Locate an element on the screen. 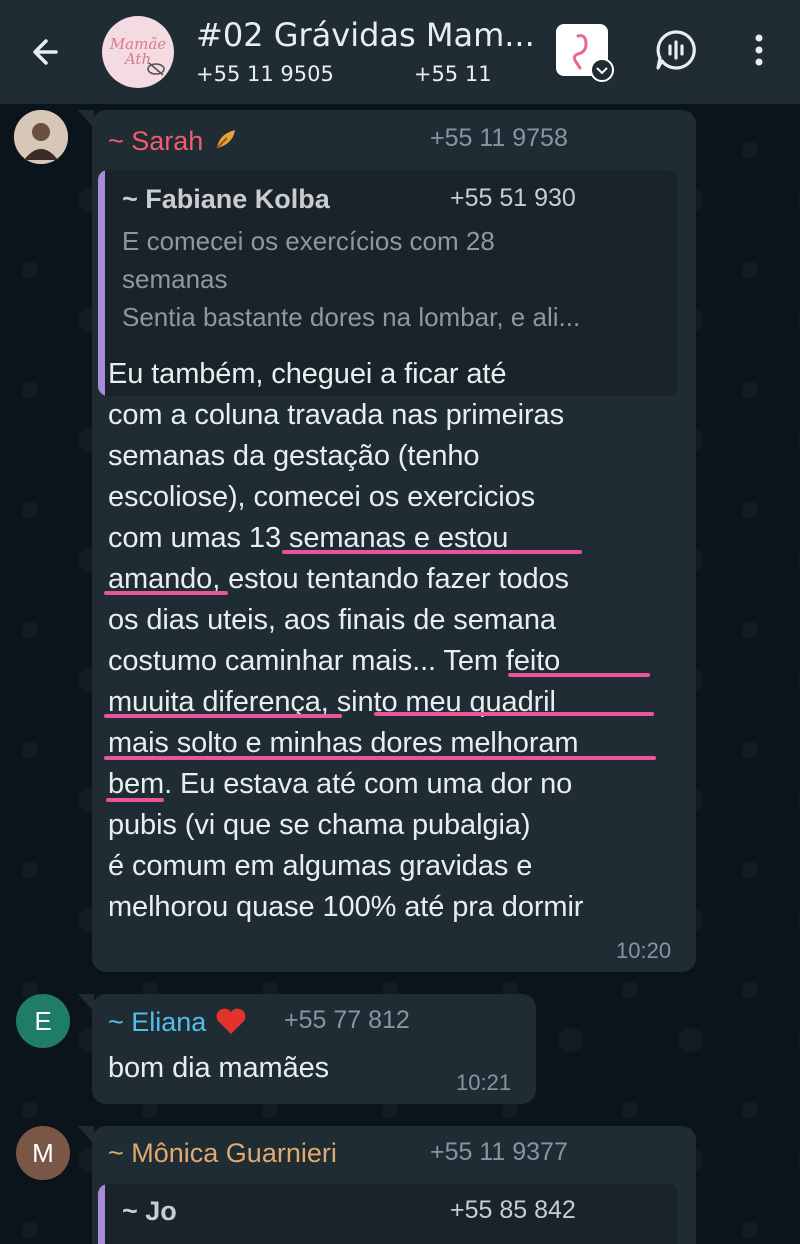  message-text-line: pubis (vi que se chama pubalgia) is located at coordinates (319, 825).